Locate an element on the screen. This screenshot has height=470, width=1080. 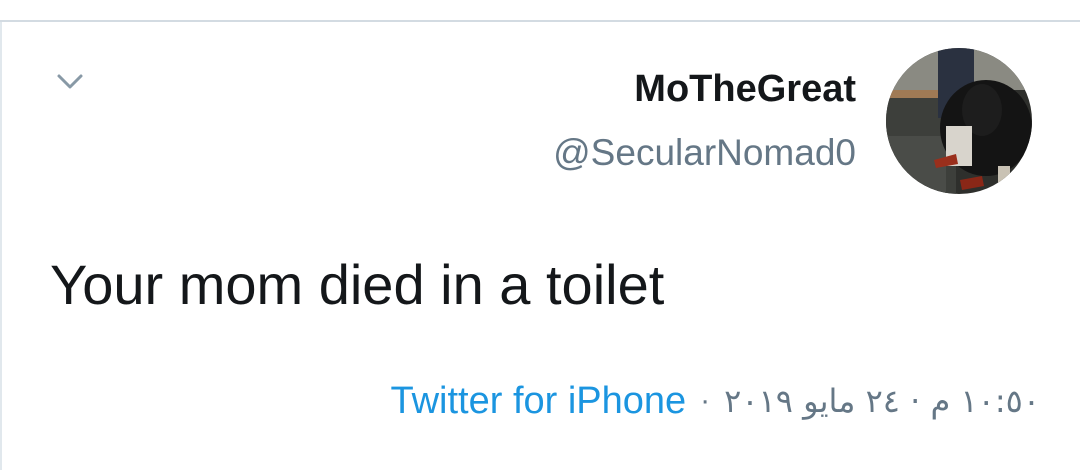
tweet-menu-button is located at coordinates (70, 82).